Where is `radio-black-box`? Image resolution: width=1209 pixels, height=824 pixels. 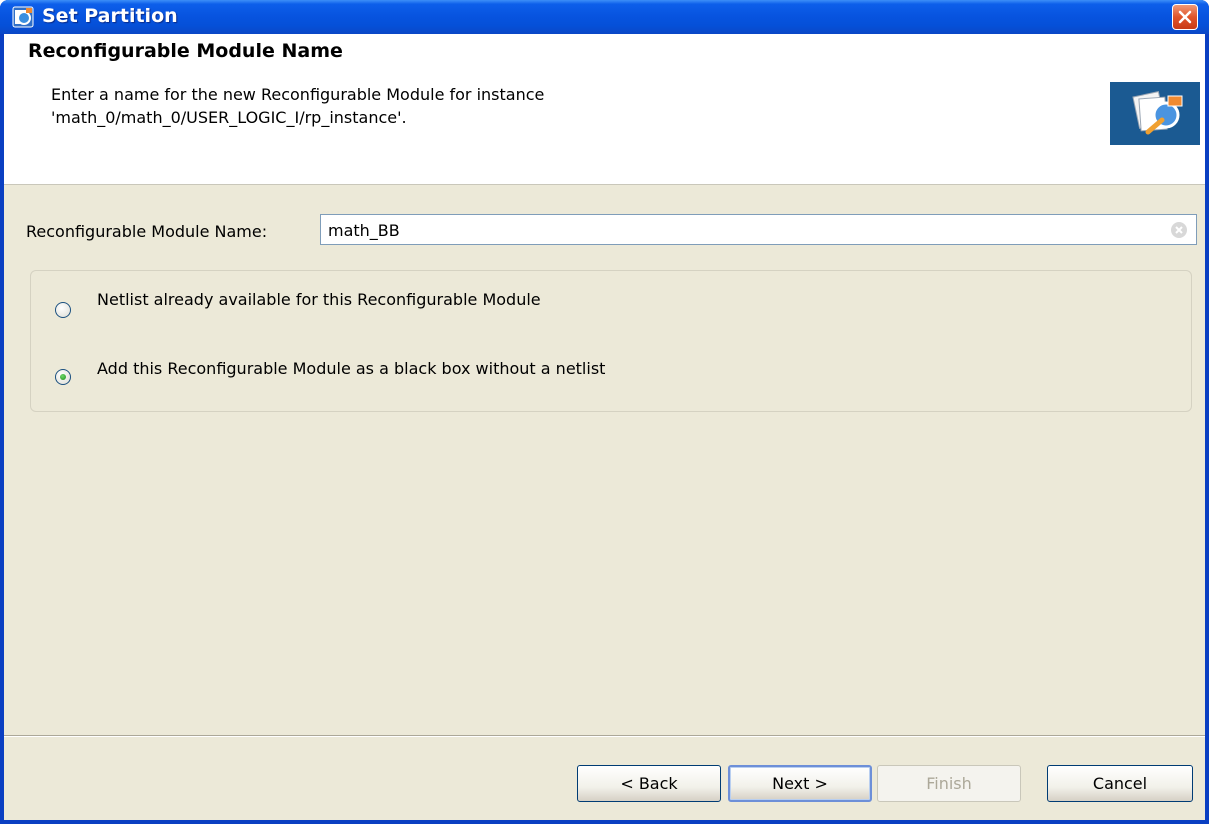
radio-black-box is located at coordinates (63, 377).